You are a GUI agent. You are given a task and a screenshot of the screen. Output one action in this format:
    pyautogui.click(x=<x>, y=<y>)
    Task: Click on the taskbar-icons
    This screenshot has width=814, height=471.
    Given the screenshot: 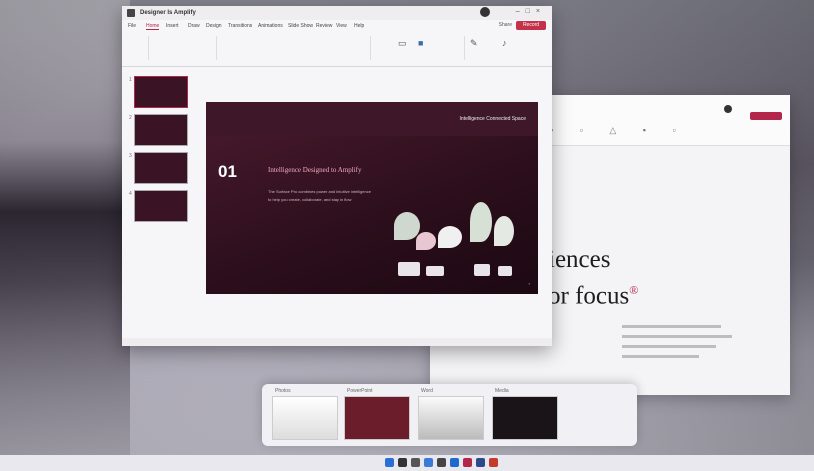 What is the action you would take?
    pyautogui.click(x=441, y=463)
    